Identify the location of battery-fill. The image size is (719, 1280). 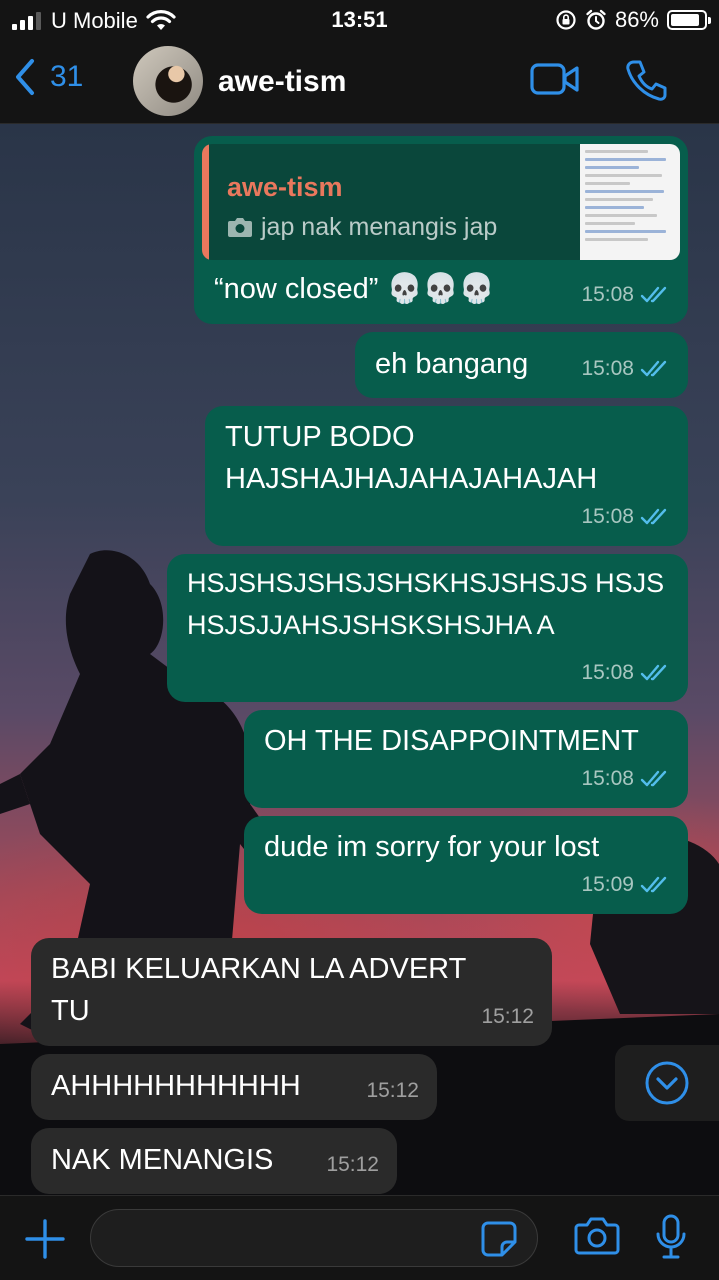
(685, 20).